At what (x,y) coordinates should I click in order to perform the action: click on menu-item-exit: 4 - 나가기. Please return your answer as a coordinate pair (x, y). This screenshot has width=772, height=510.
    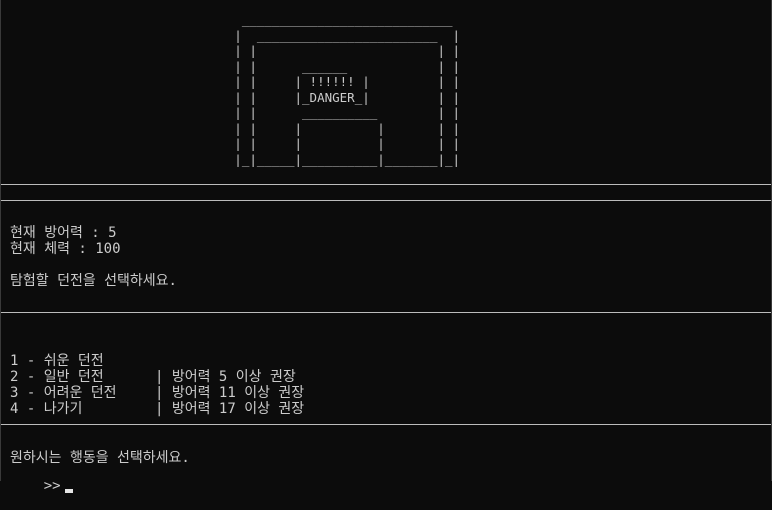
    Looking at the image, I should click on (46, 401).